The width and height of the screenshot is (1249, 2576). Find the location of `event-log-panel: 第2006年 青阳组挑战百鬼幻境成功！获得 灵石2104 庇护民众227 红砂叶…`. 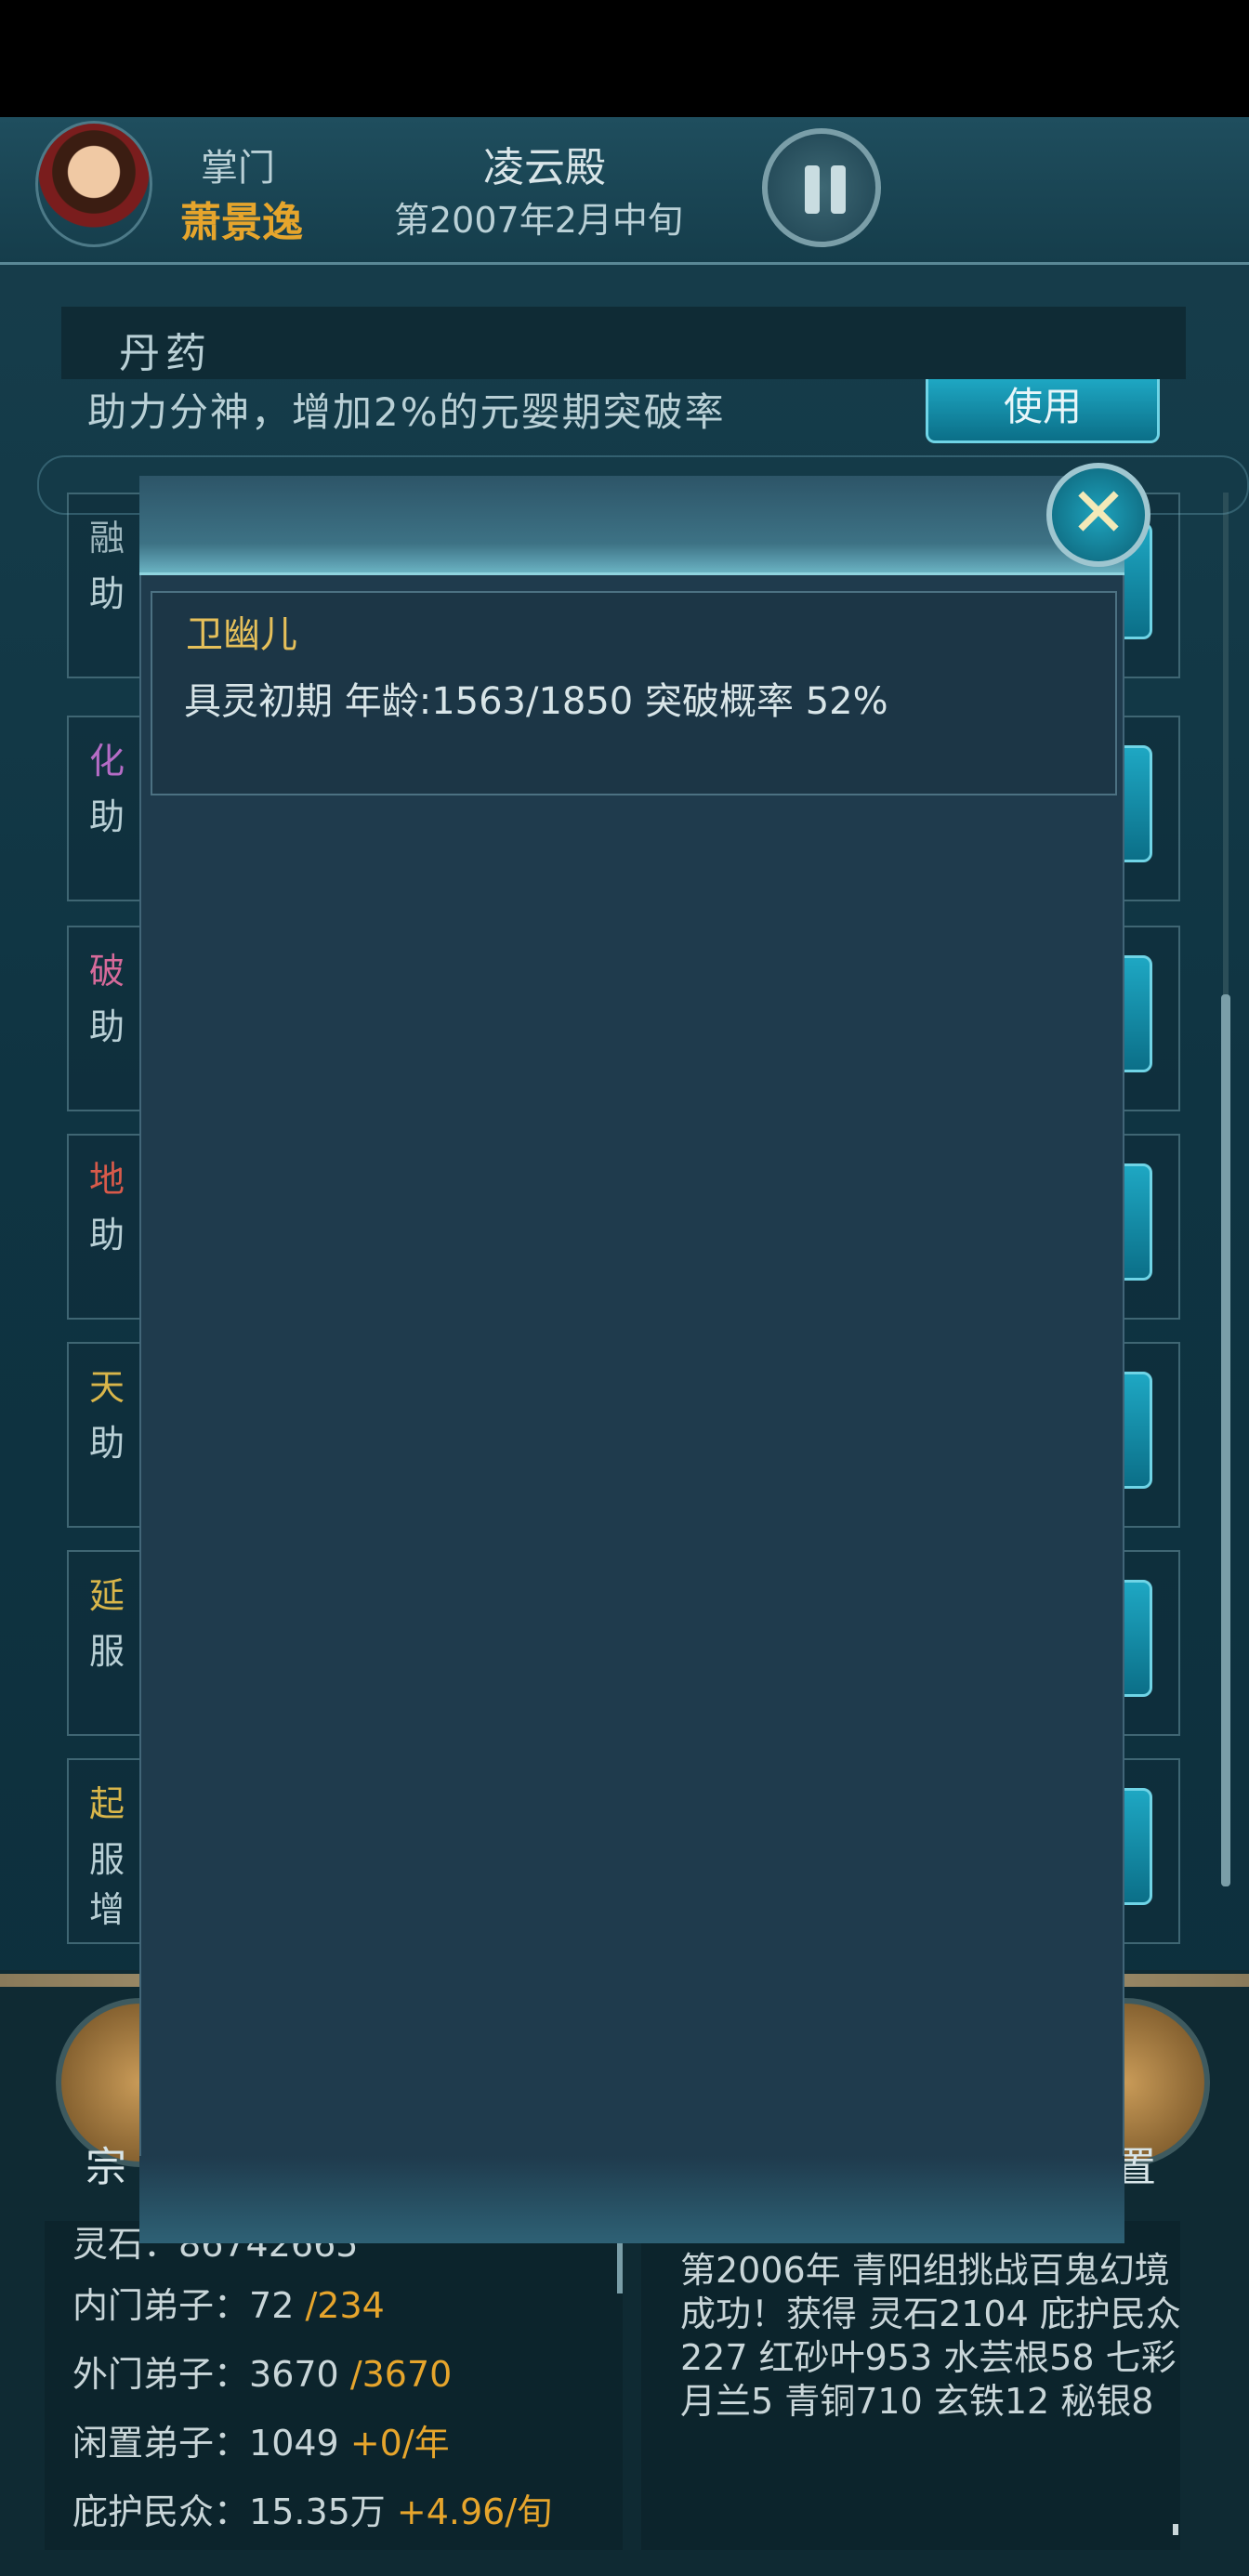

event-log-panel: 第2006年 青阳组挑战百鬼幻境成功！获得 灵石2104 庇护民众227 红砂叶… is located at coordinates (911, 2385).